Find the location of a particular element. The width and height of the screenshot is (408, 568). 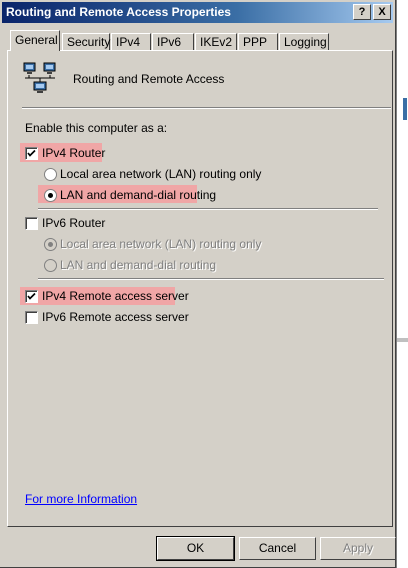

background-window-strip is located at coordinates (402, 284).